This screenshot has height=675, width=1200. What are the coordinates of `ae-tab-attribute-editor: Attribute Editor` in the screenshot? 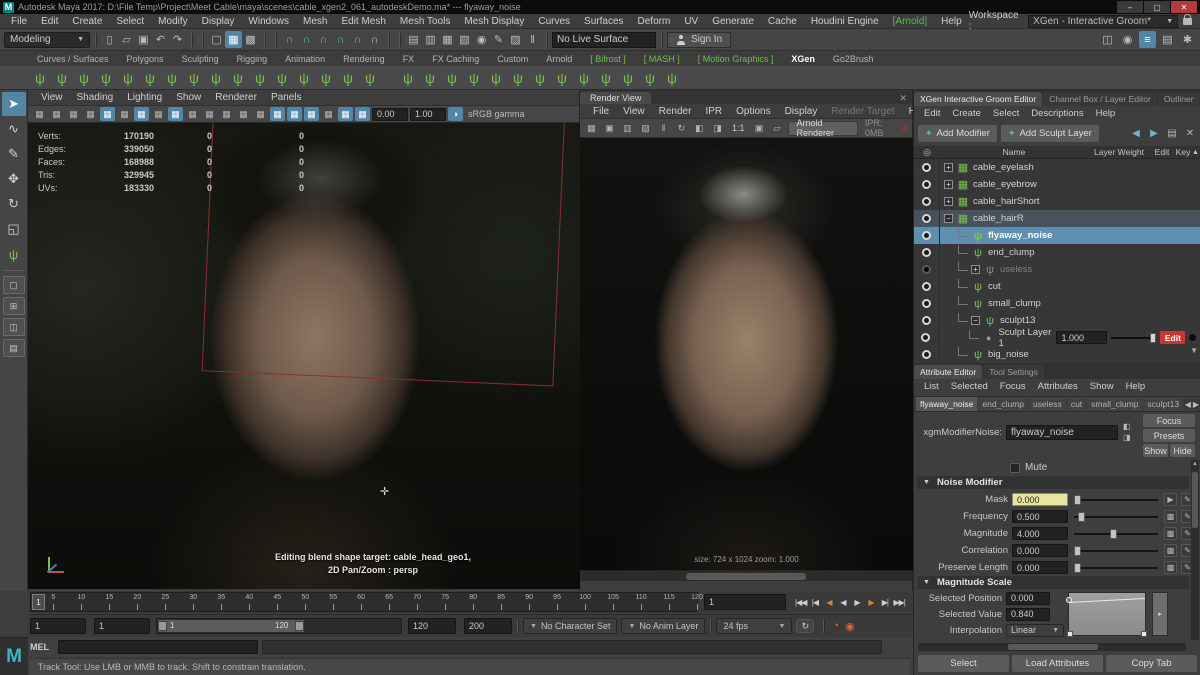 It's located at (948, 372).